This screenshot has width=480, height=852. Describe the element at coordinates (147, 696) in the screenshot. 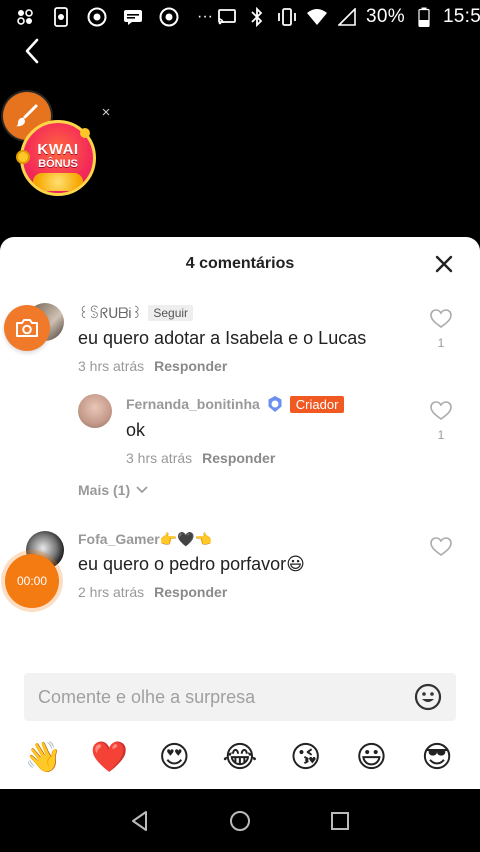

I see `comment-input-placeholder: Comente e olhe a surpresa` at that location.